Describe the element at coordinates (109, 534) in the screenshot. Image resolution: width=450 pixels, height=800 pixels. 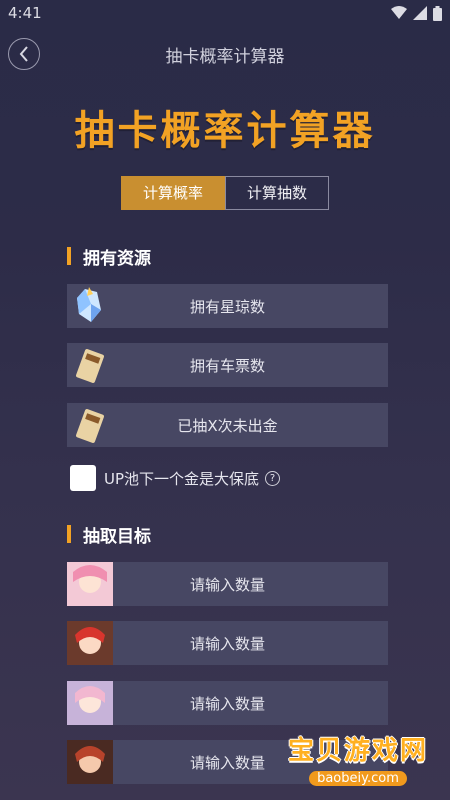
I see `section-targets-title: 抽取目标` at that location.